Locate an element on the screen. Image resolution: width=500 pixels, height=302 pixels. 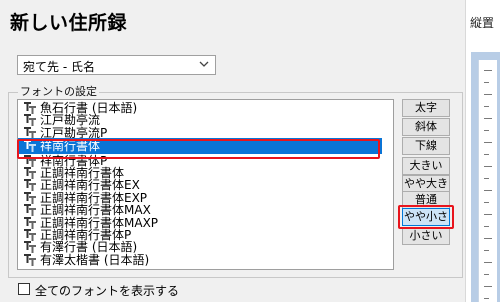
dialog-title: 新しい住所録 is located at coordinates (69, 23).